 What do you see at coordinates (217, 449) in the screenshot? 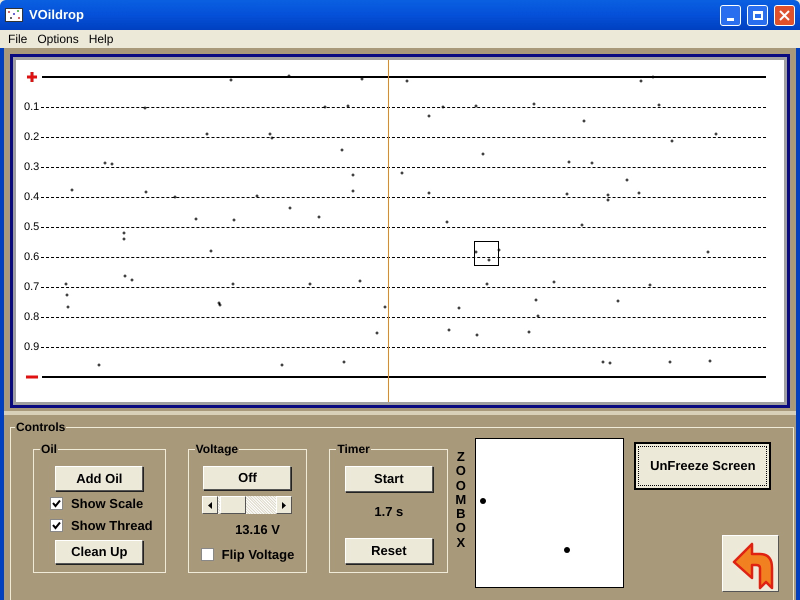
I see `group-title: Voltage` at bounding box center [217, 449].